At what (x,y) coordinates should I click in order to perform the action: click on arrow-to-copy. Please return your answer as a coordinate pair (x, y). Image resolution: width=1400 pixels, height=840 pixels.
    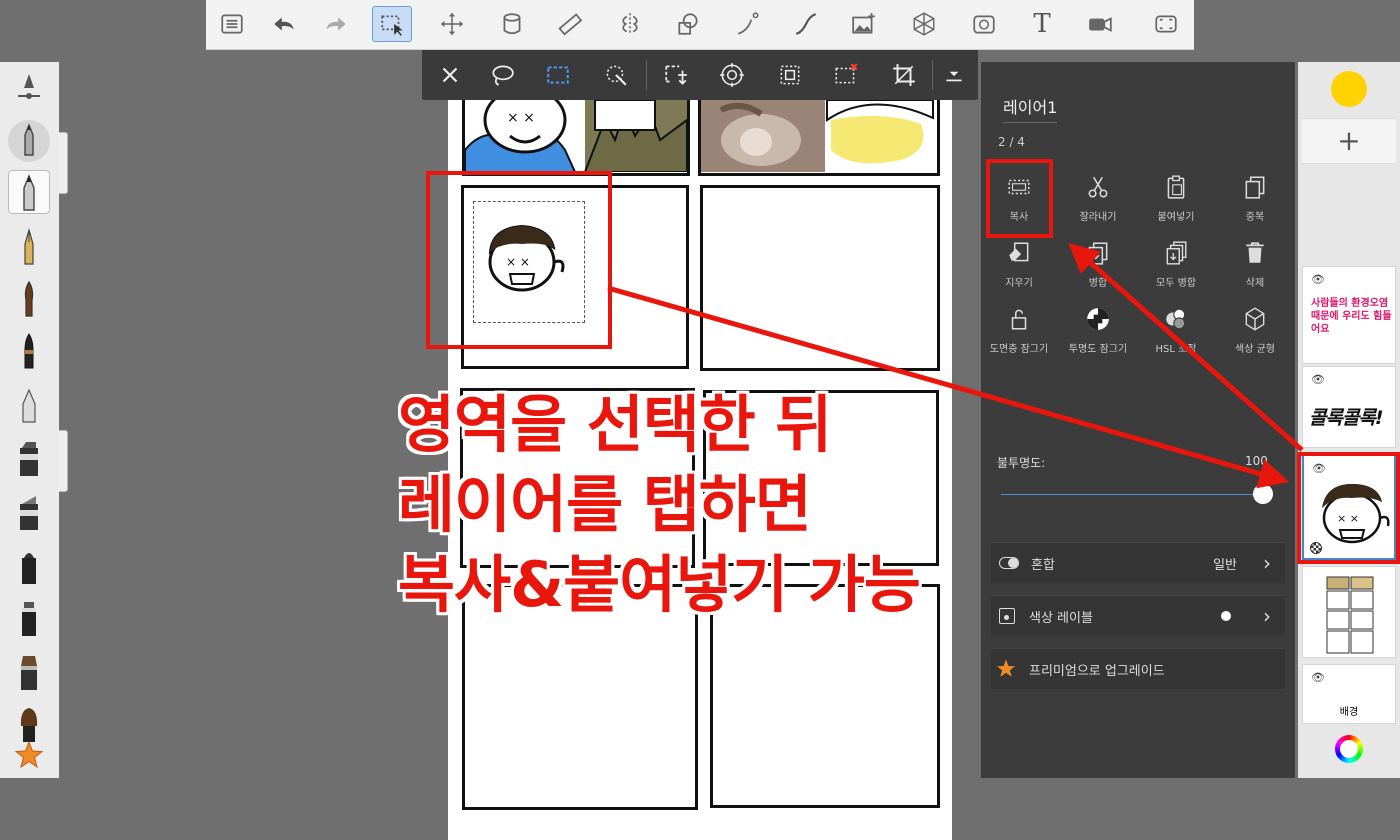
    Looking at the image, I should click on (1186, 347).